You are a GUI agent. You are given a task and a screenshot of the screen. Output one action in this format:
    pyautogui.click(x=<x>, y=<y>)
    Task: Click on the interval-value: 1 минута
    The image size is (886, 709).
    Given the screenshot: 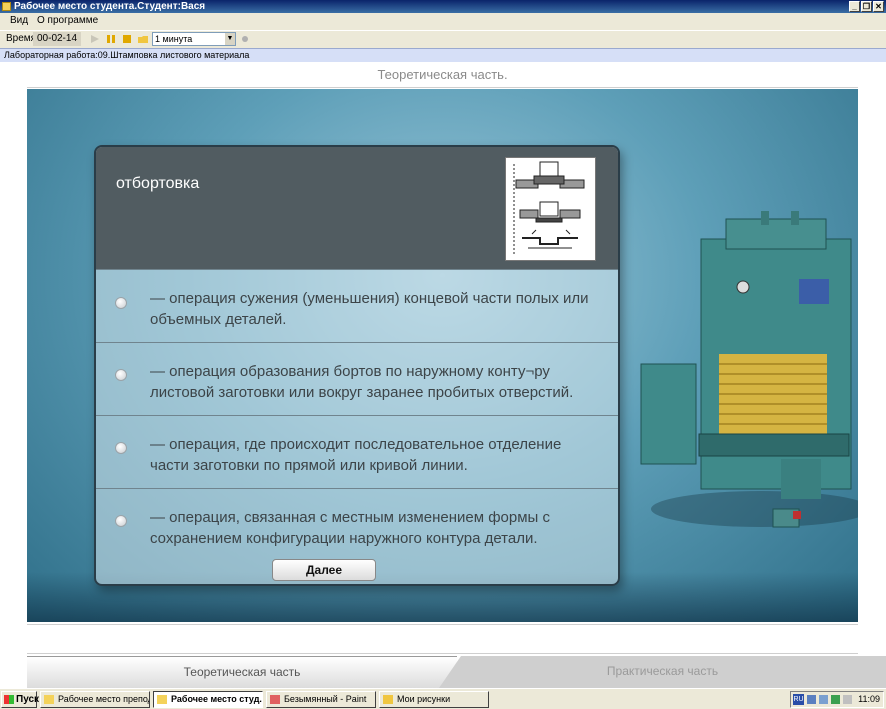 What is the action you would take?
    pyautogui.click(x=174, y=39)
    